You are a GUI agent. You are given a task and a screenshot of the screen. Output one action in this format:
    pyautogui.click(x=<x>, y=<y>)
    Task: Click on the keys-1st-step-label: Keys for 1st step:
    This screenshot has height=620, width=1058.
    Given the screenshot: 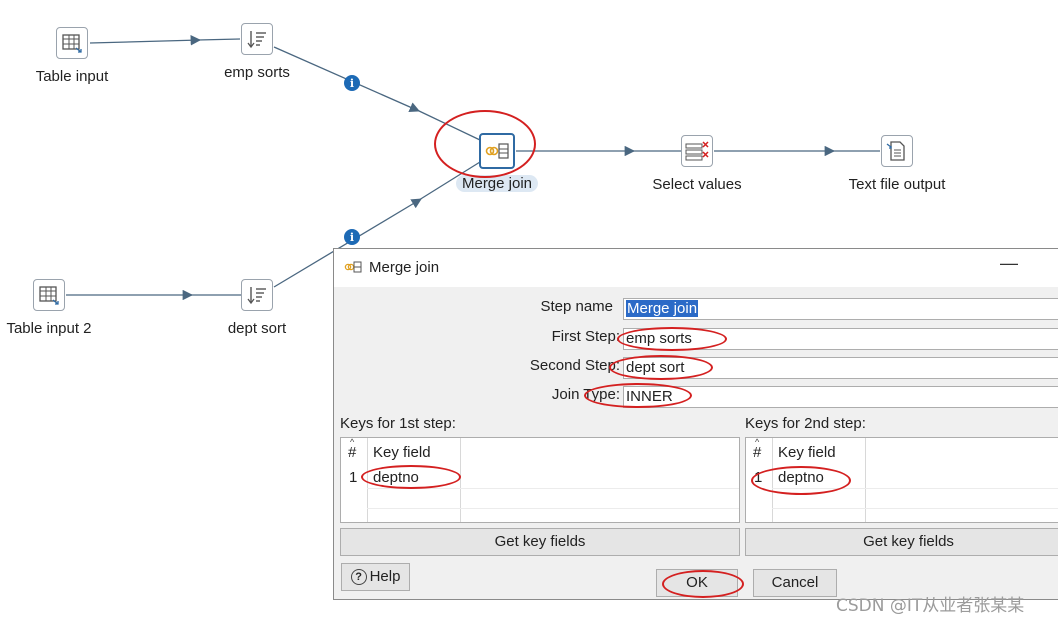 What is the action you would take?
    pyautogui.click(x=398, y=423)
    